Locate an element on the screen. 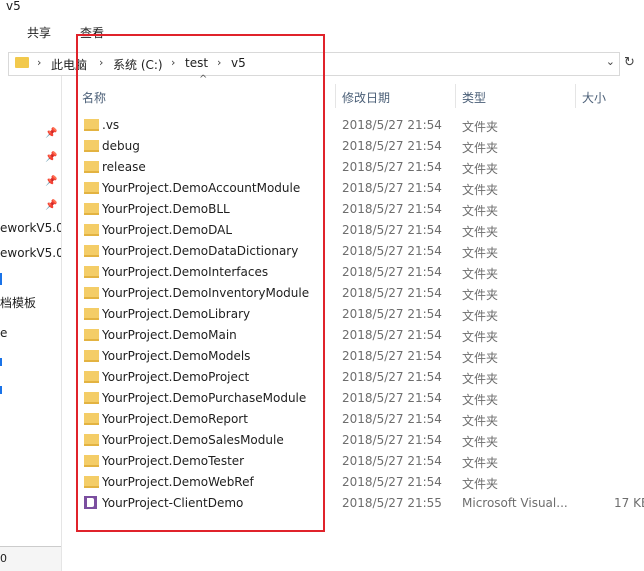 Image resolution: width=644 pixels, height=571 pixels. file-name: debug is located at coordinates (121, 146).